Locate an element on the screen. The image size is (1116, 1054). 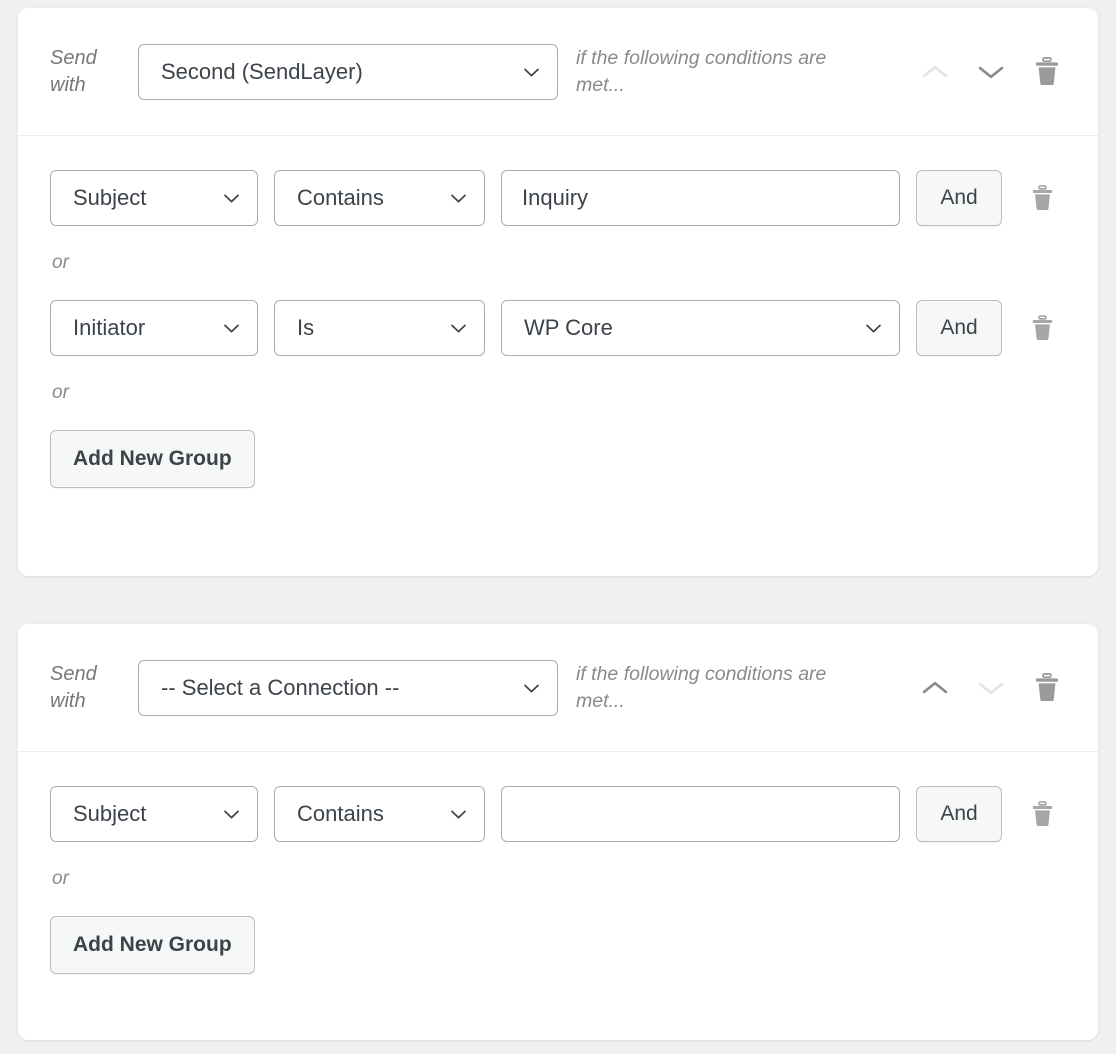
rule-operator-value: Is is located at coordinates (306, 327).